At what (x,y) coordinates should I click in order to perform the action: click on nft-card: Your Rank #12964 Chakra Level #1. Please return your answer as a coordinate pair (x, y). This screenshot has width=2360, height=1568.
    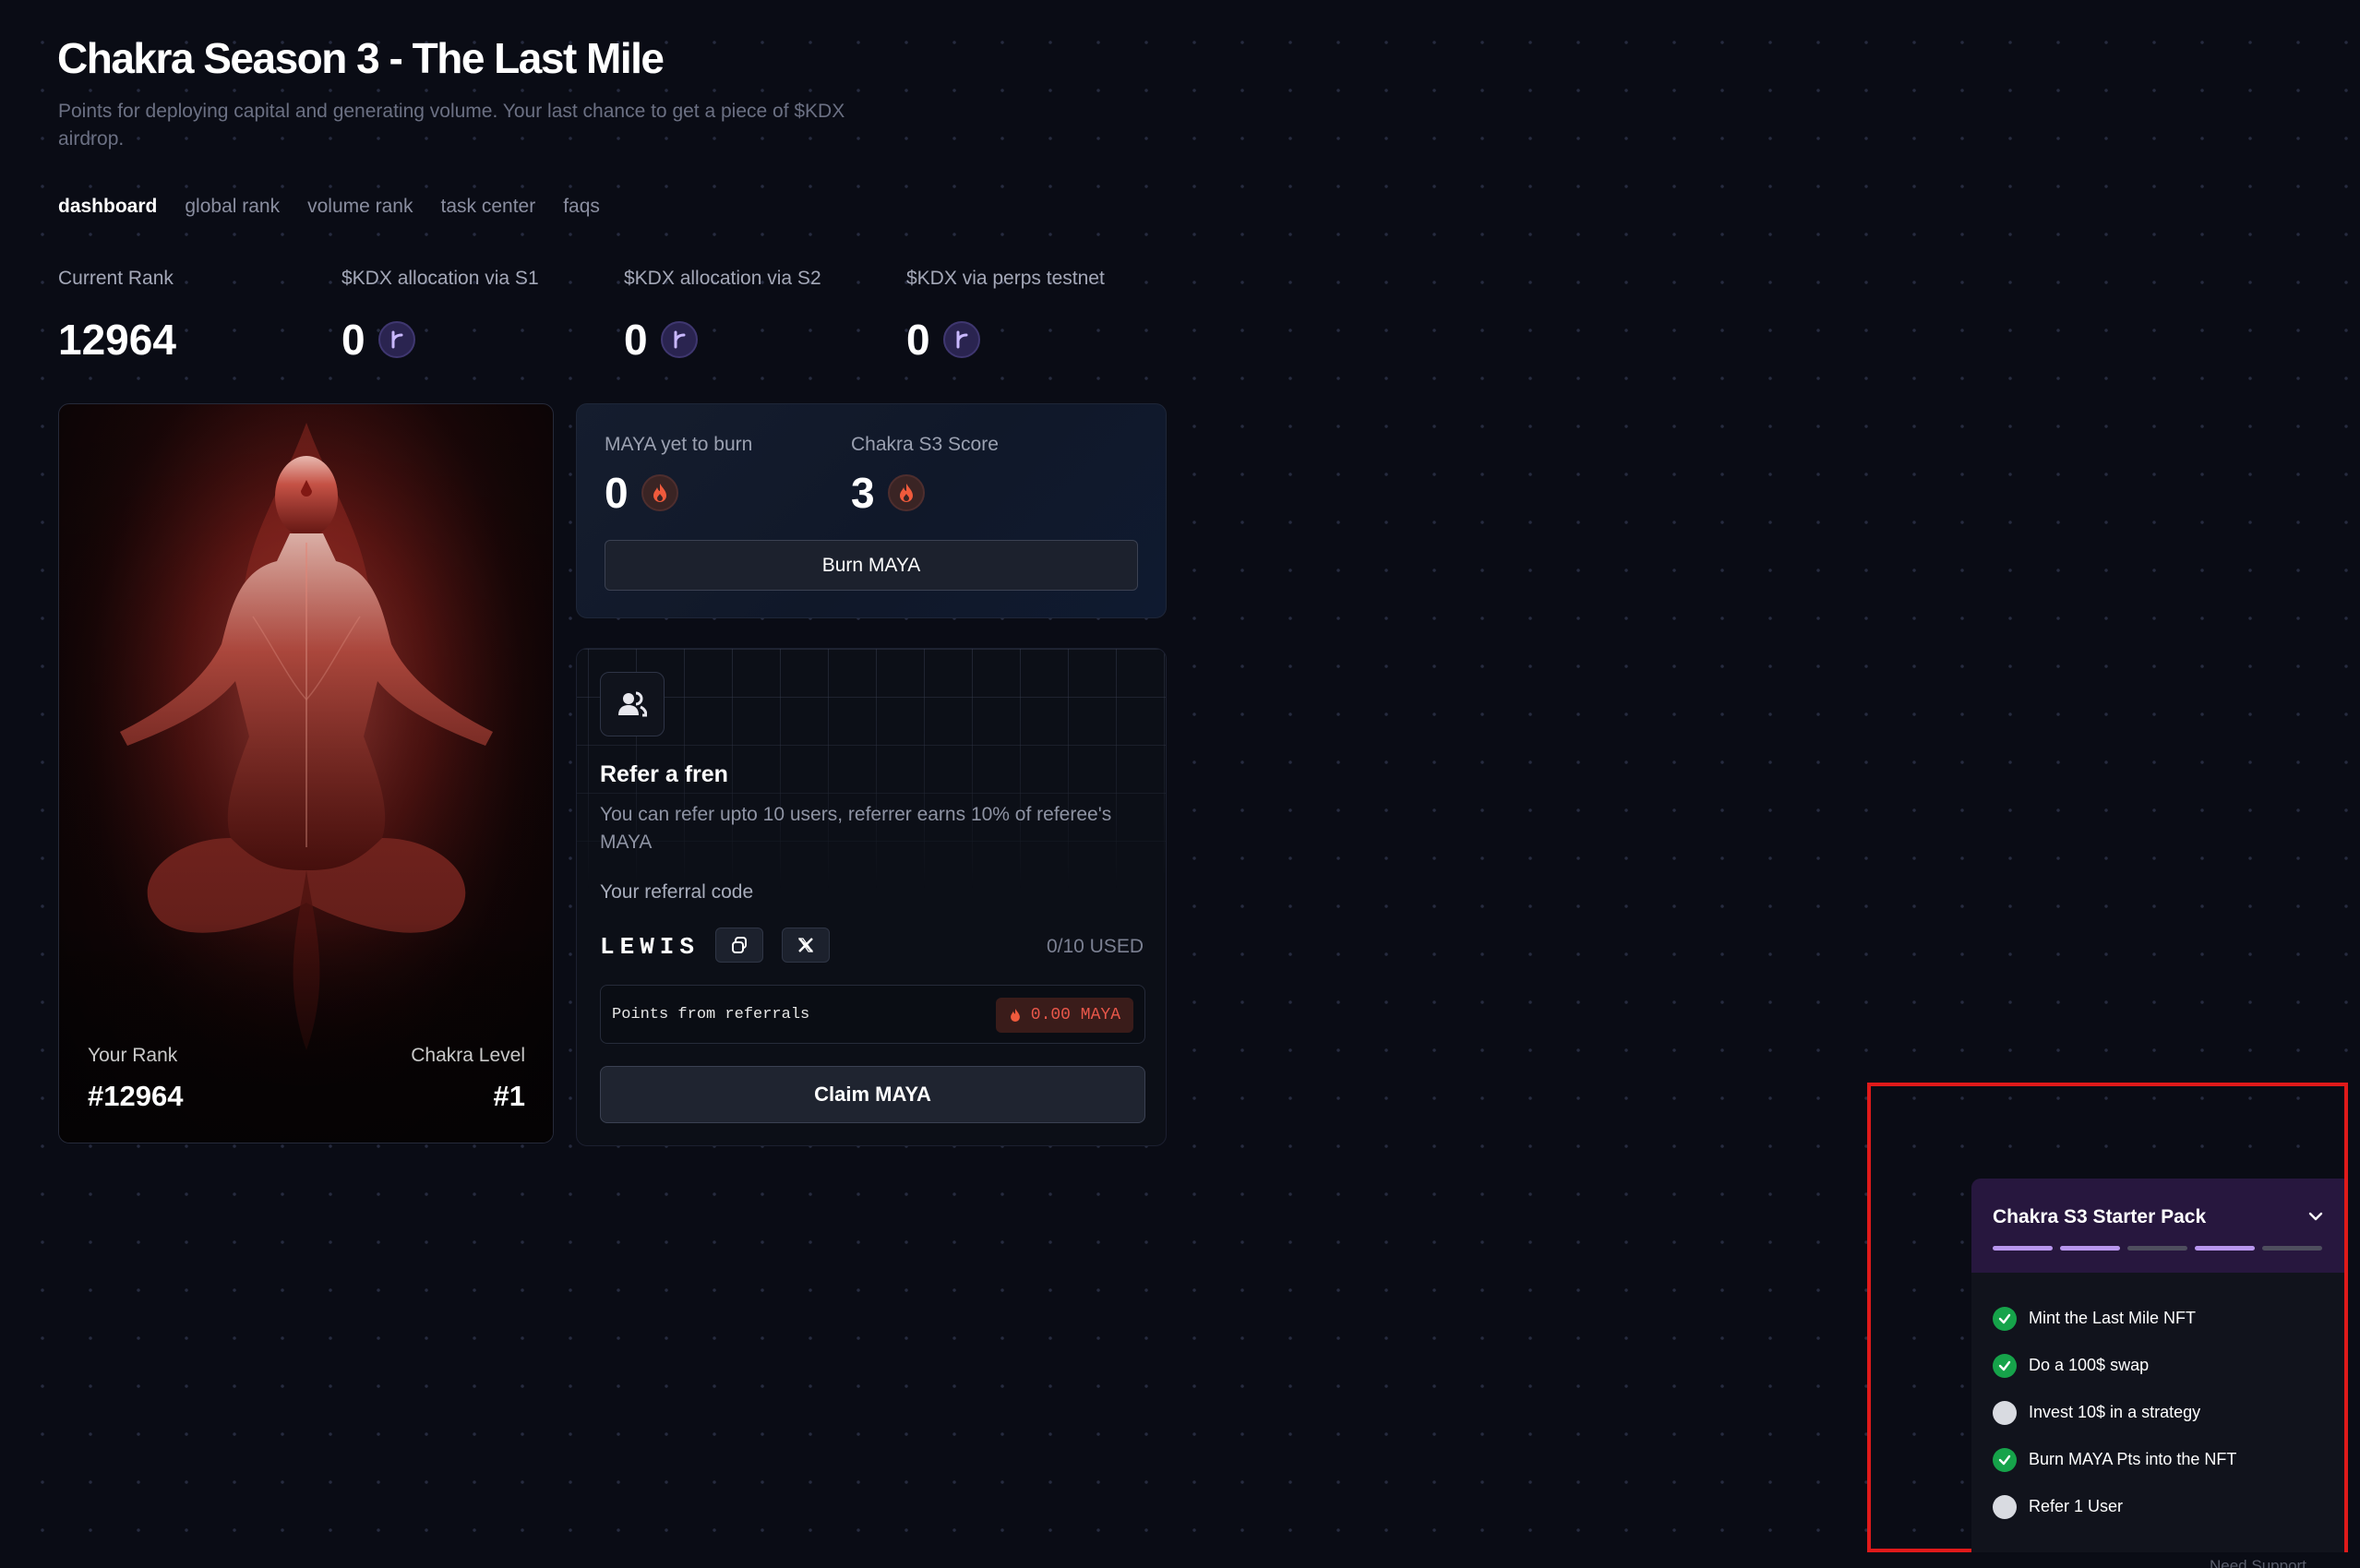
    Looking at the image, I should click on (306, 773).